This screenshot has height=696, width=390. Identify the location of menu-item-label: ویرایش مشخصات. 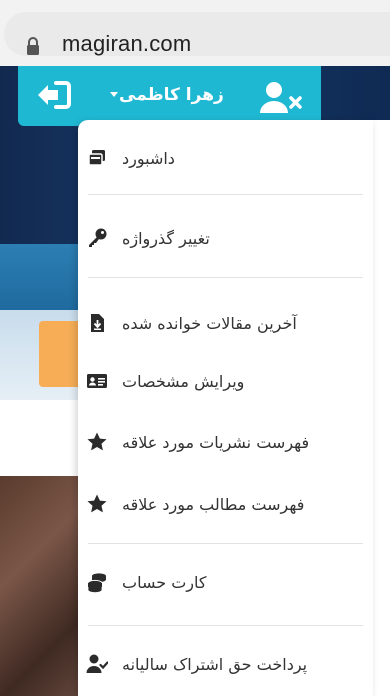
(183, 381).